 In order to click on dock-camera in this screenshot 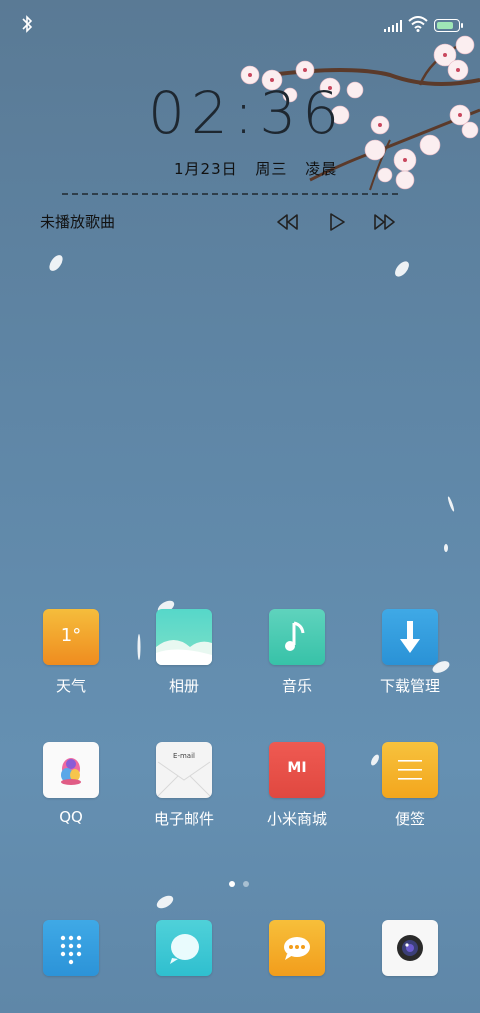, I will do `click(410, 948)`.